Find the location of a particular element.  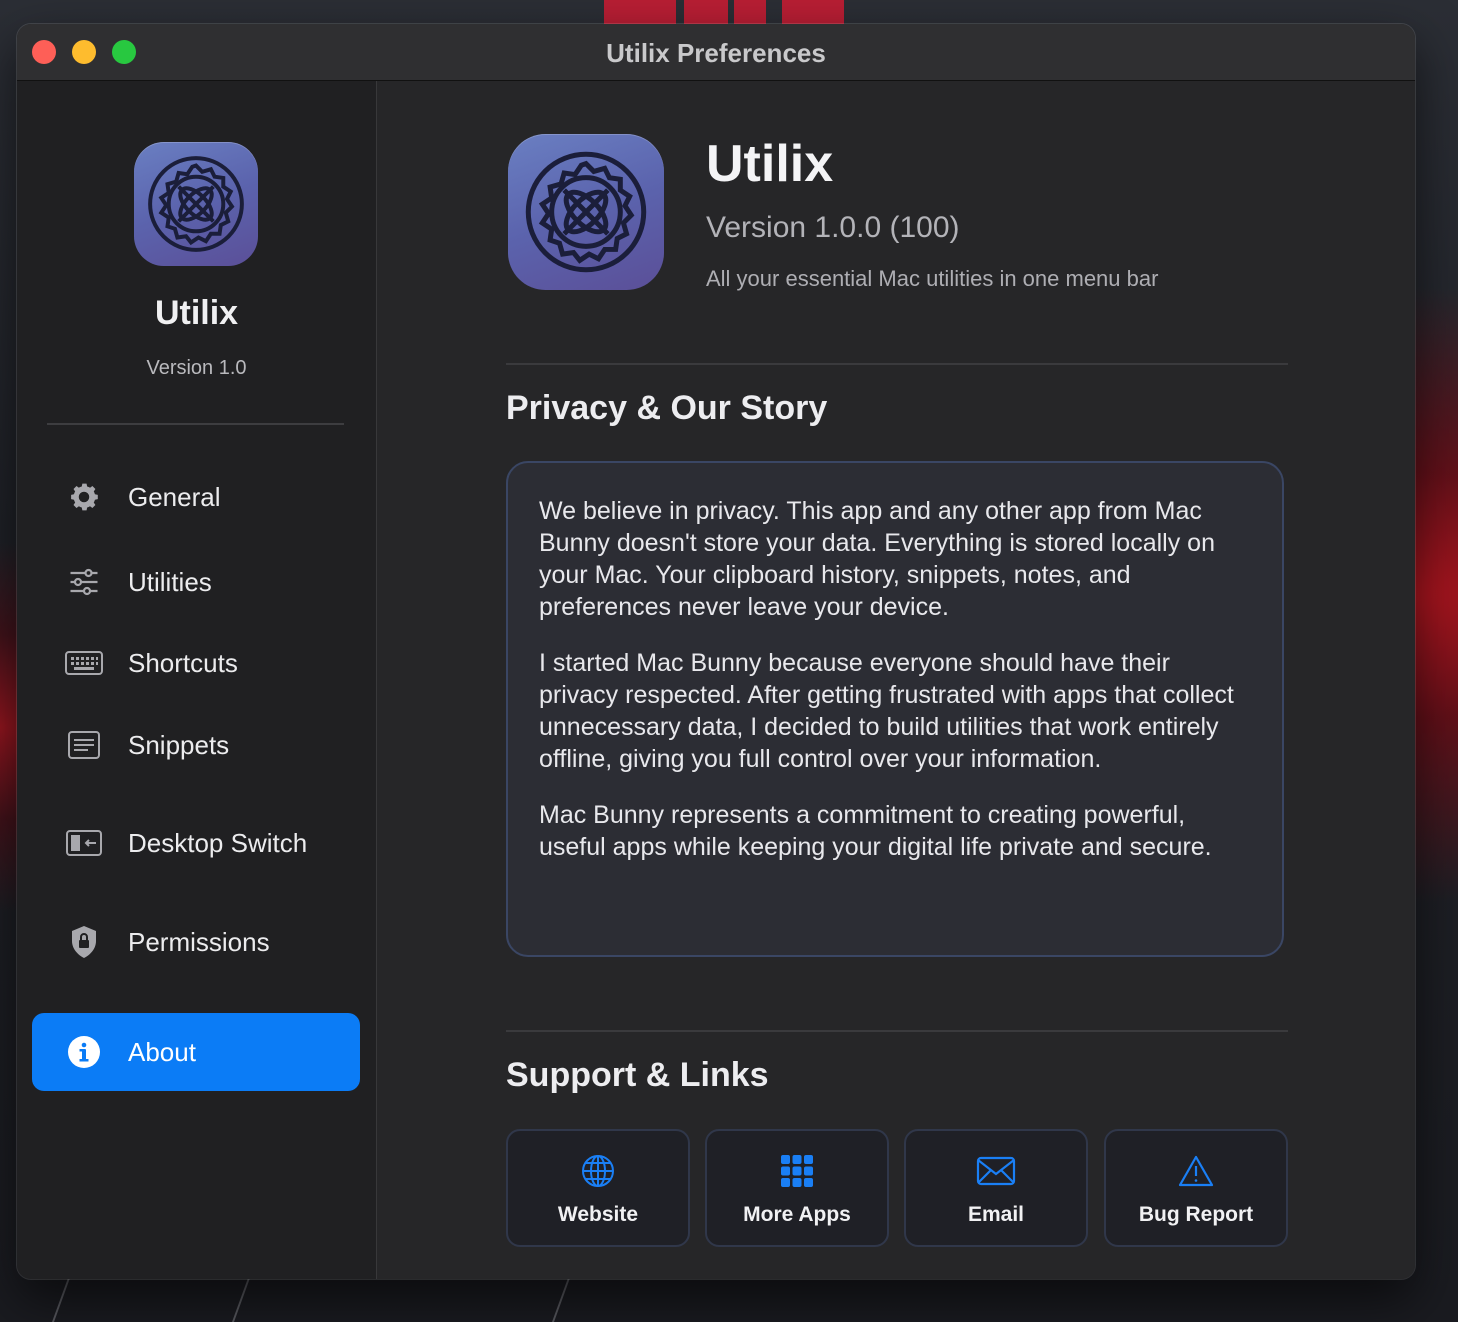

window-title: Utilix Preferences is located at coordinates (716, 53).